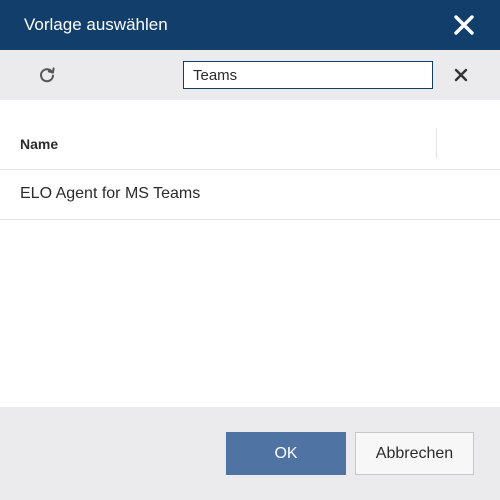 The width and height of the screenshot is (500, 500). What do you see at coordinates (436, 143) in the screenshot?
I see `column-divider` at bounding box center [436, 143].